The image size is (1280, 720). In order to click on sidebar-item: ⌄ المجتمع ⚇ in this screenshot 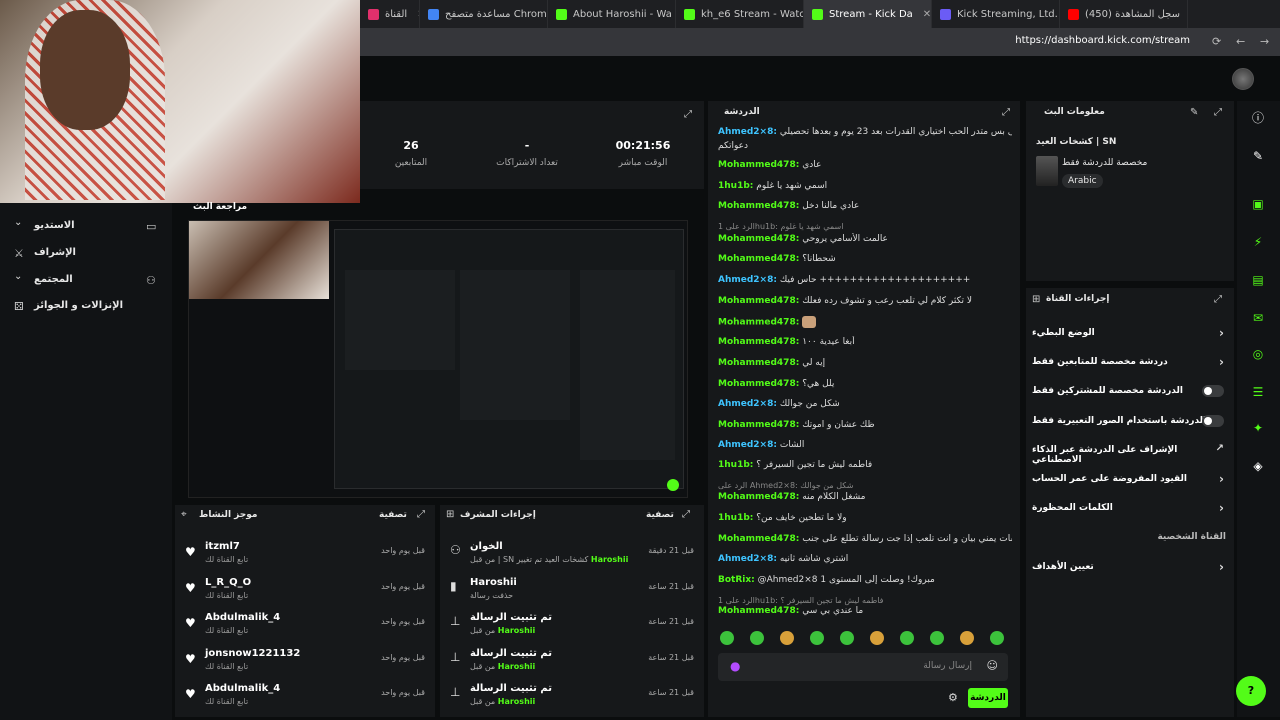, I will do `click(86, 281)`.